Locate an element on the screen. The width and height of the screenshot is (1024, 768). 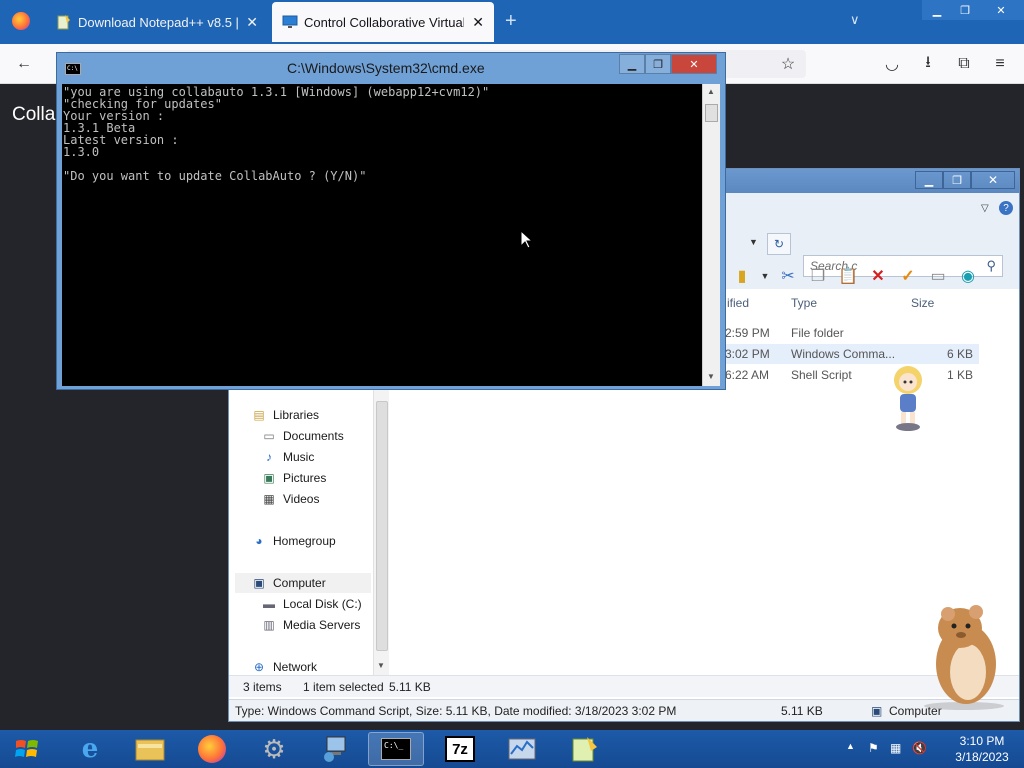
tab-title: Control Collaborative Virtual M is located at coordinates (384, 22).